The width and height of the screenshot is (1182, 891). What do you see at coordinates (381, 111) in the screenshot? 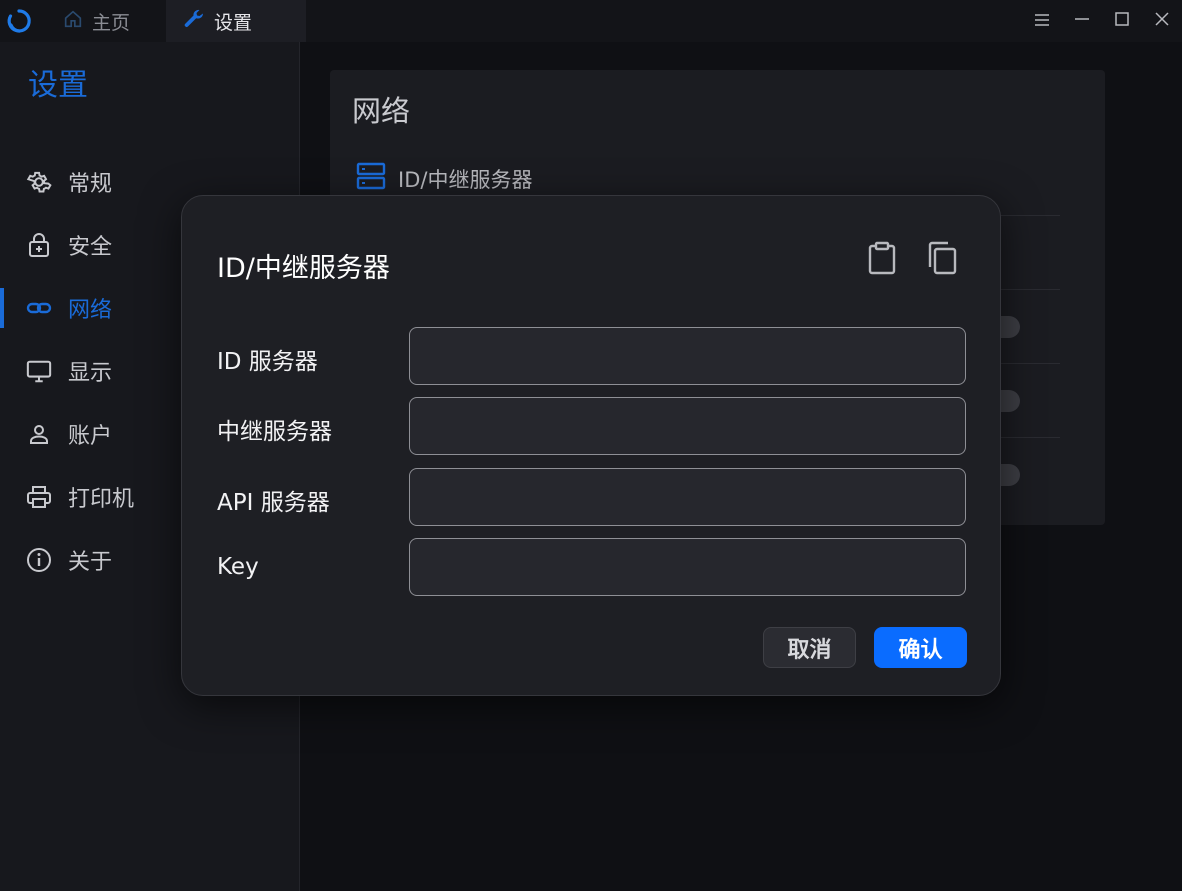
I see `section-title: 网络` at bounding box center [381, 111].